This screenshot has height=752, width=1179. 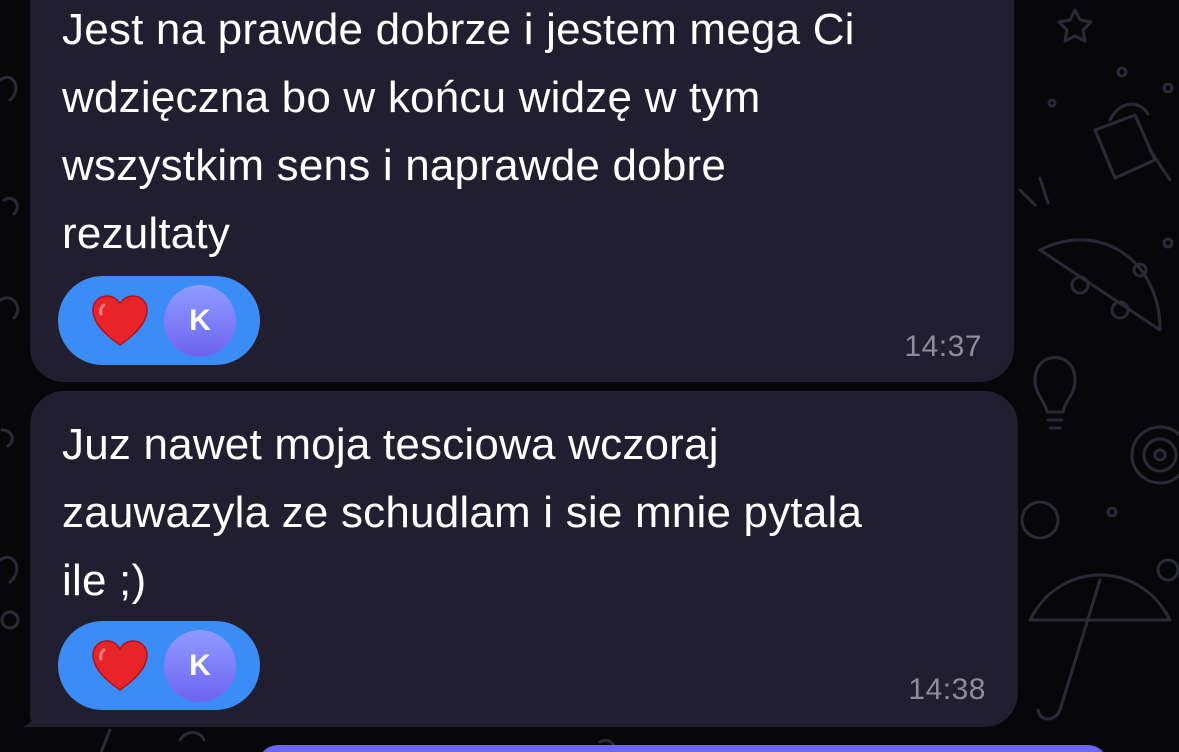 What do you see at coordinates (943, 346) in the screenshot?
I see `message-timestamp: 14:37` at bounding box center [943, 346].